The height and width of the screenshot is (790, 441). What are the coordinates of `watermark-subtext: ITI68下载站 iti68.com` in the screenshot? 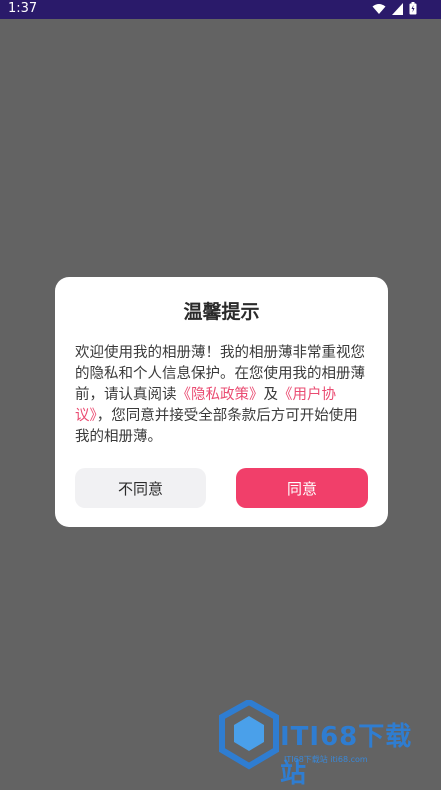 It's located at (326, 759).